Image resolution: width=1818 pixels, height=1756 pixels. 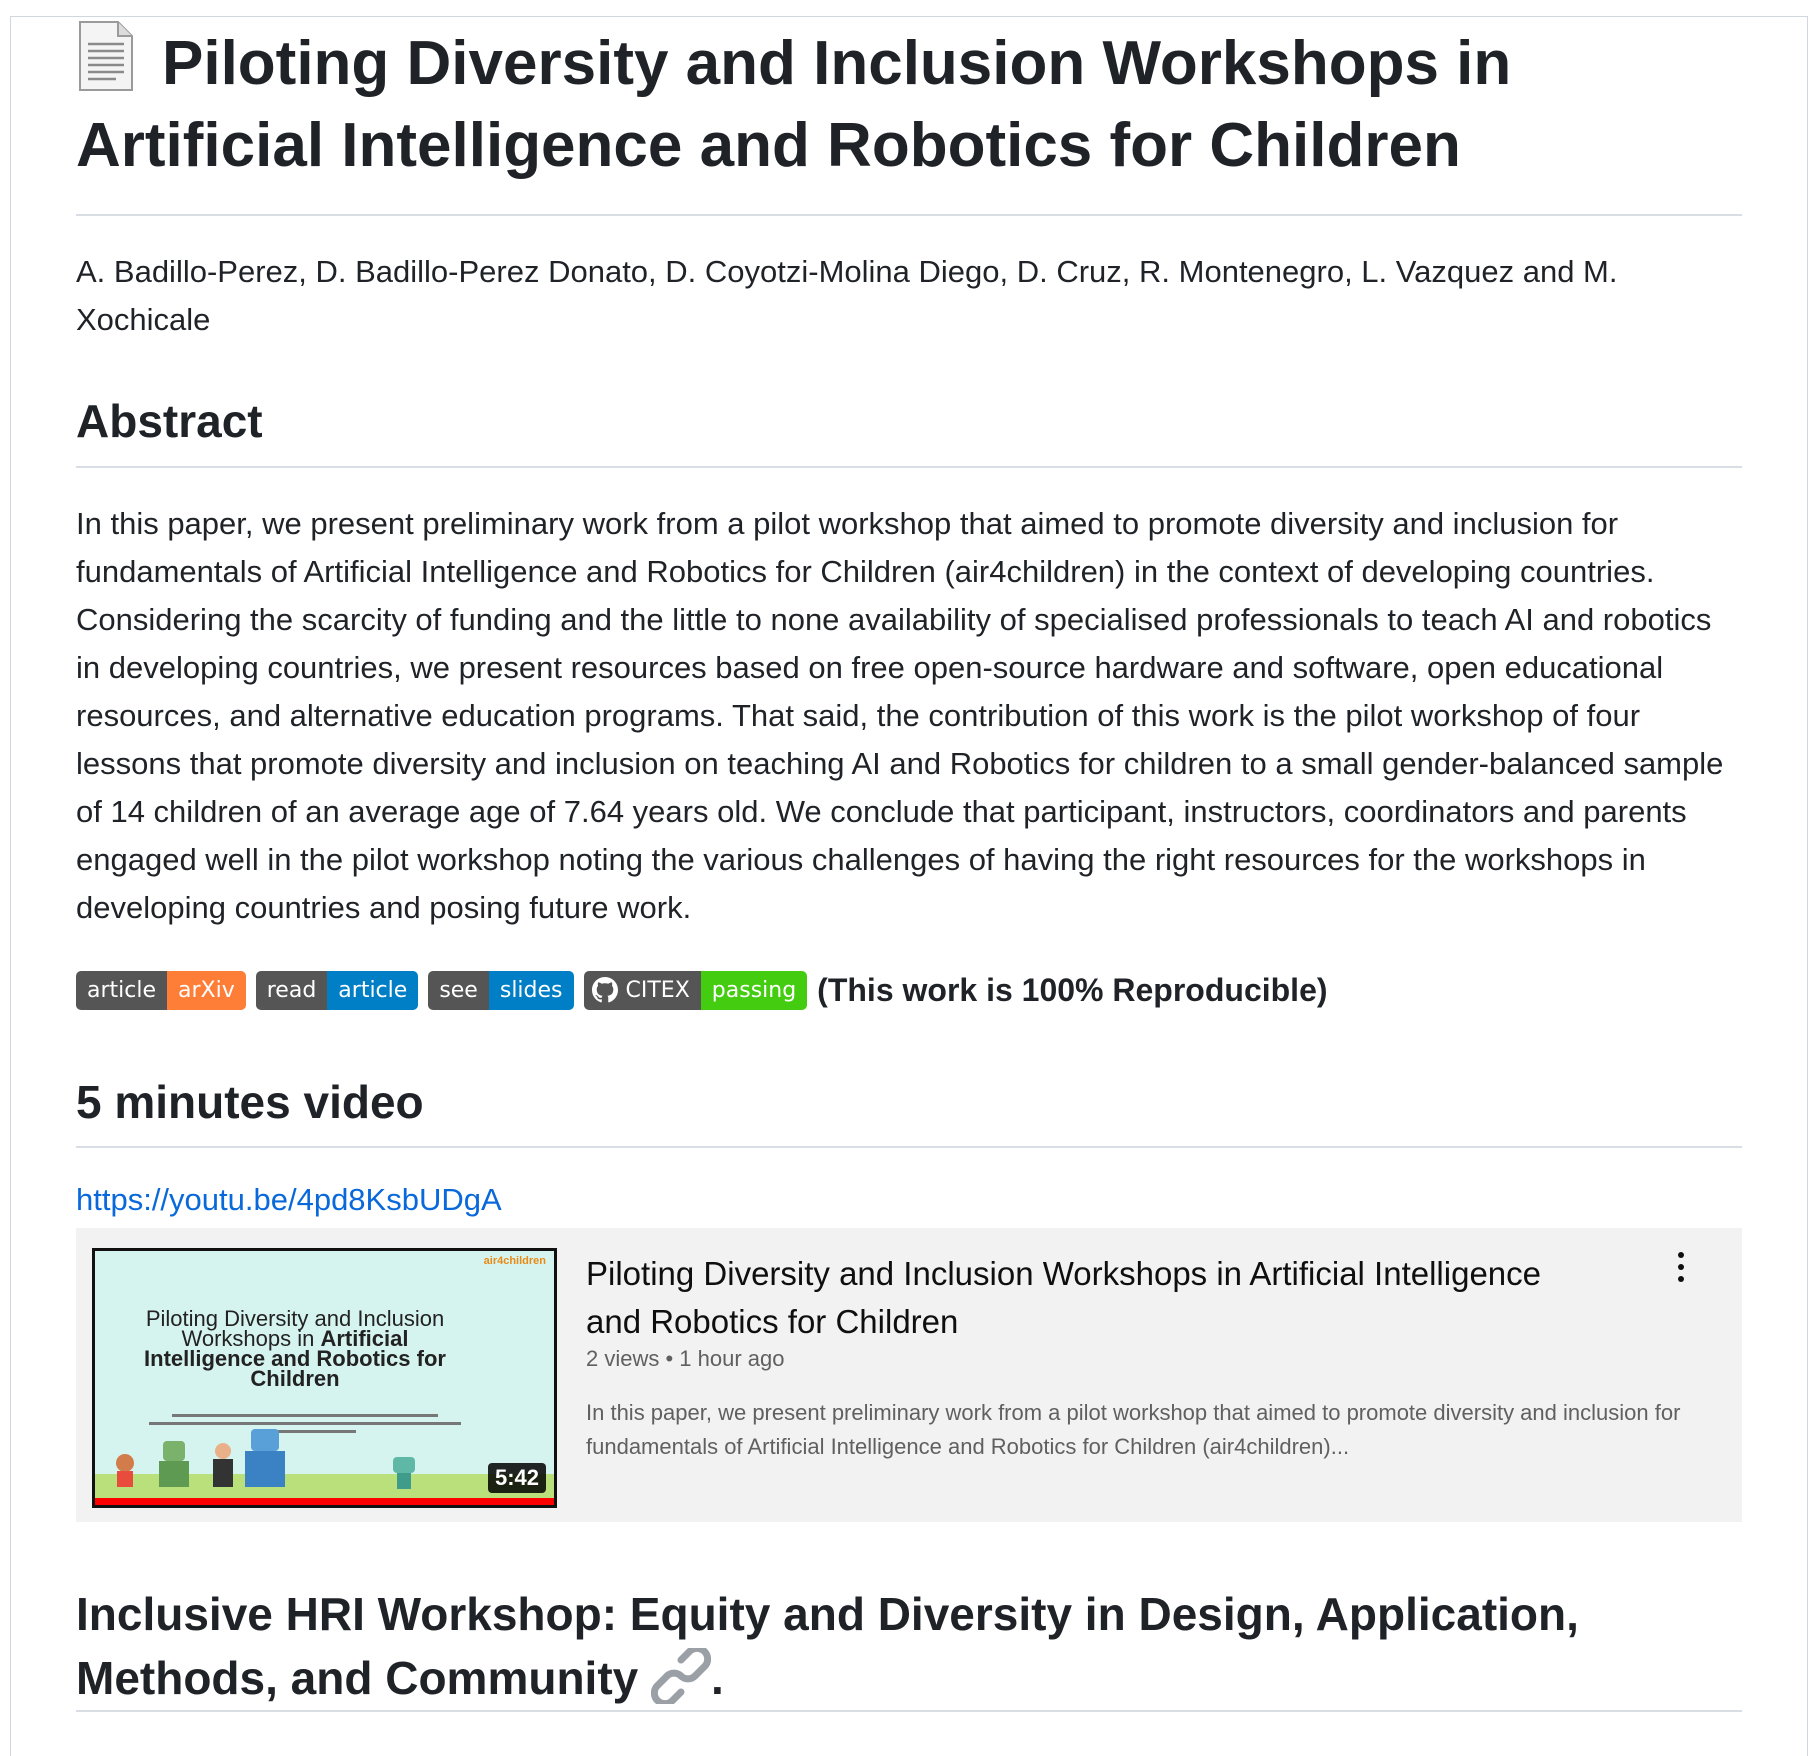 What do you see at coordinates (106, 56) in the screenshot?
I see `page-icon` at bounding box center [106, 56].